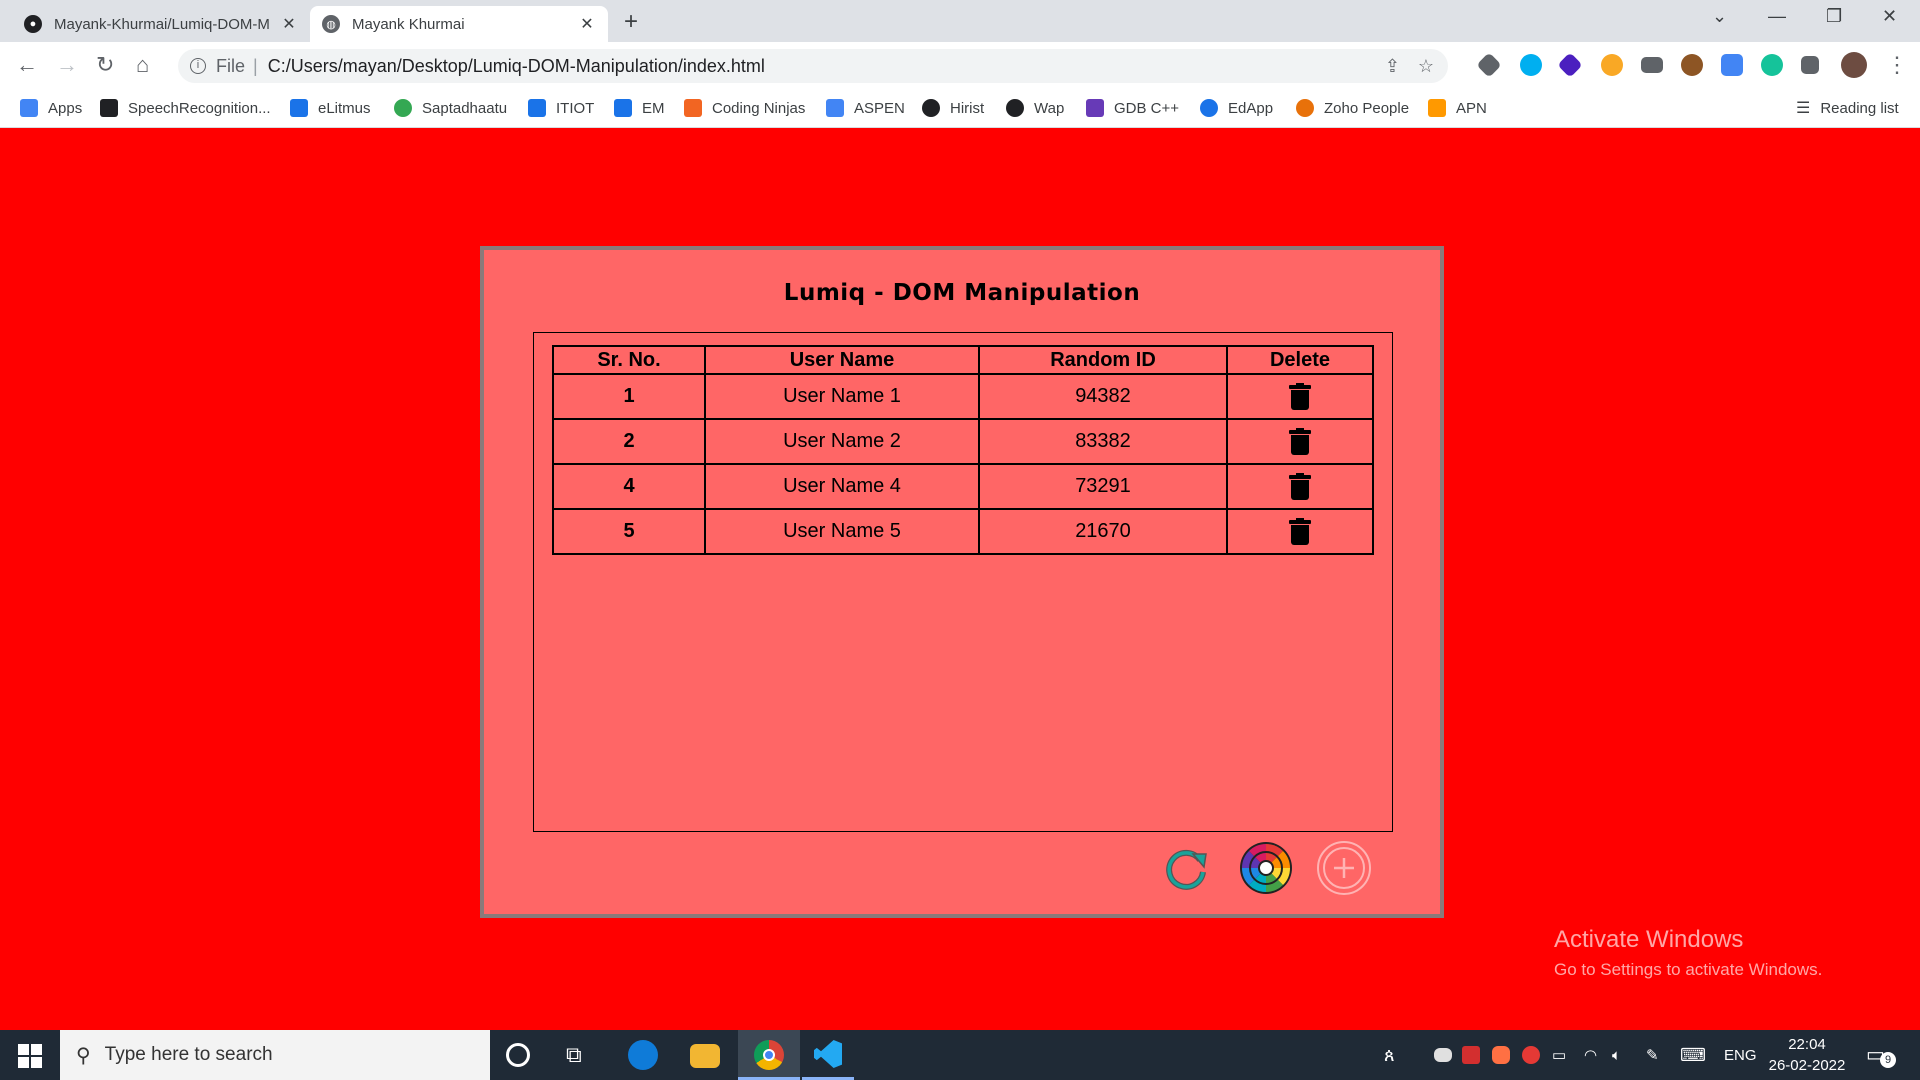 The image size is (1920, 1080). What do you see at coordinates (744, 108) in the screenshot?
I see `bookmark-item: Coding Ninjas` at bounding box center [744, 108].